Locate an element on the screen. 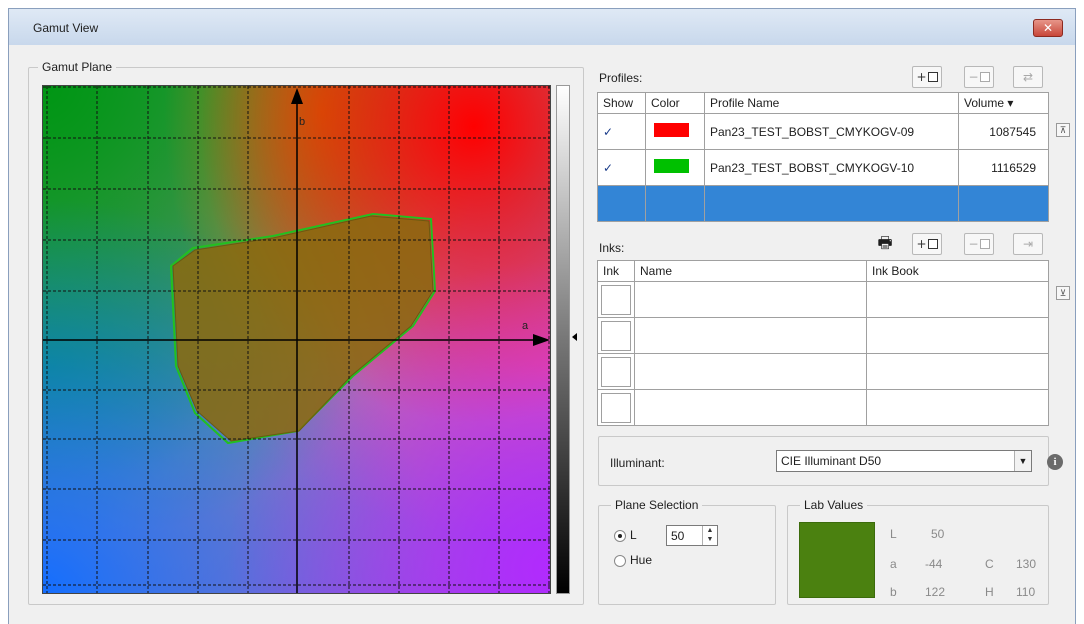  edit-profile-button: ⇄ is located at coordinates (1028, 77).